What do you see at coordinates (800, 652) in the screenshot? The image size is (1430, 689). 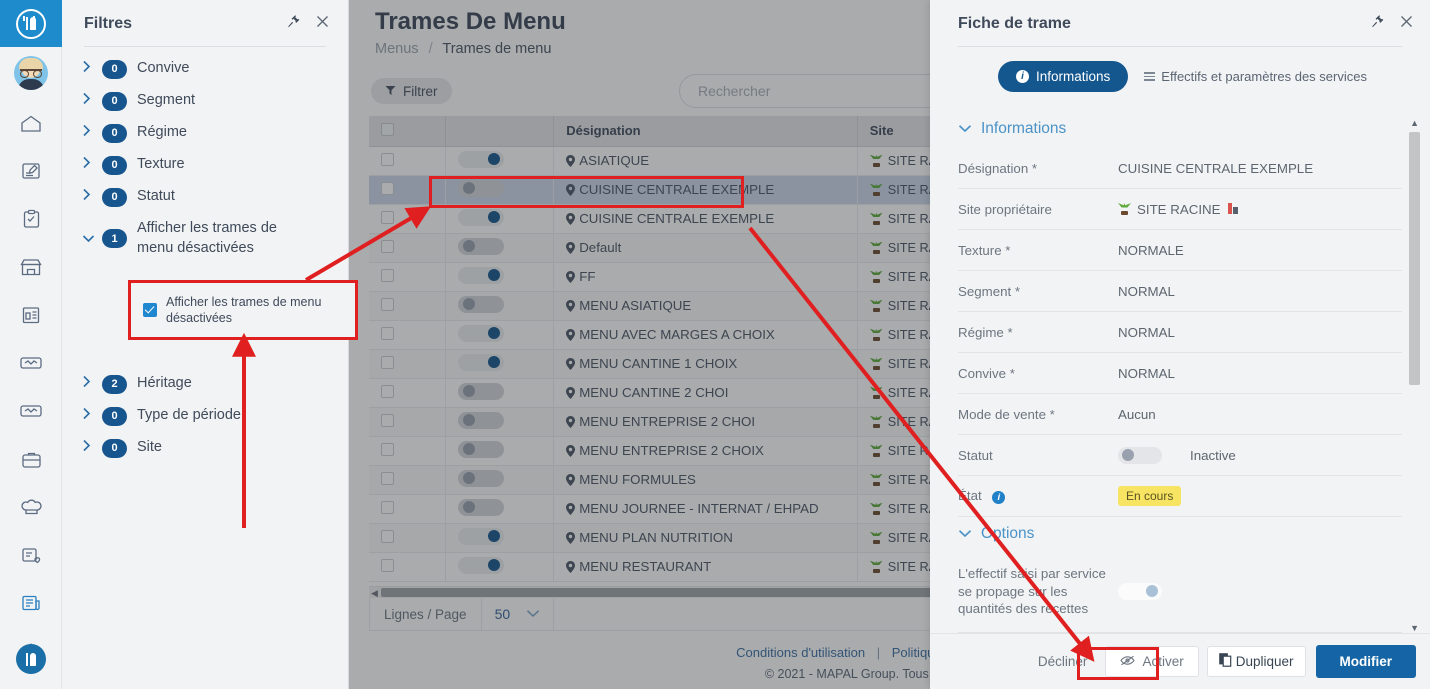 I see `terms-link: Conditions d'utilisation` at bounding box center [800, 652].